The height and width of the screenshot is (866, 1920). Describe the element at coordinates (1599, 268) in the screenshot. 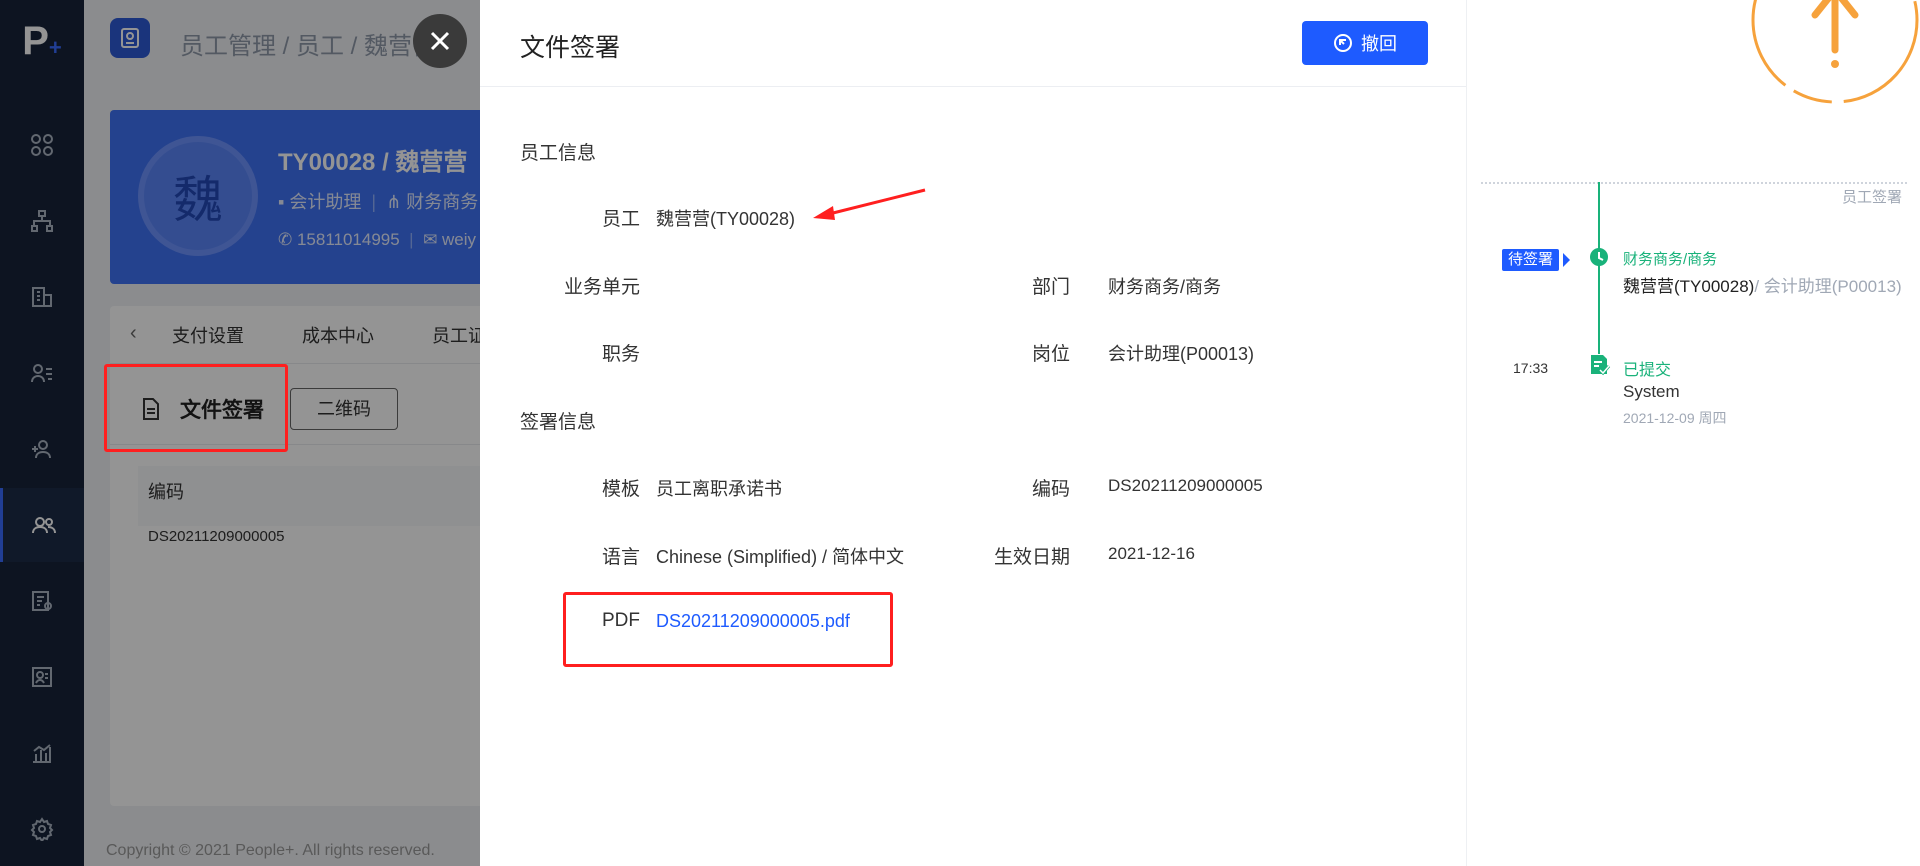

I see `timeline-line` at that location.